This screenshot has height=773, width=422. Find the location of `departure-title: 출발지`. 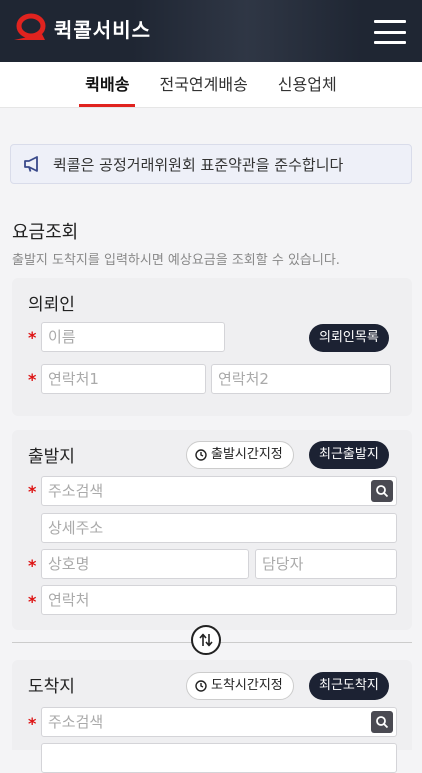

departure-title: 출발지 is located at coordinates (51, 457).